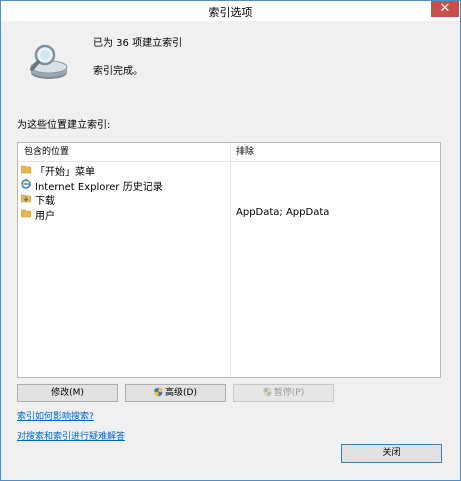  Describe the element at coordinates (229, 185) in the screenshot. I see `list-item: Internet Explorer 历史记录` at that location.